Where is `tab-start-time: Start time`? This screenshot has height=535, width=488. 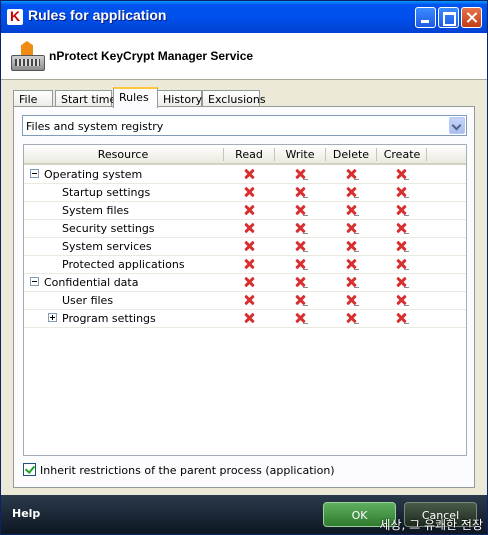 tab-start-time: Start time is located at coordinates (85, 98).